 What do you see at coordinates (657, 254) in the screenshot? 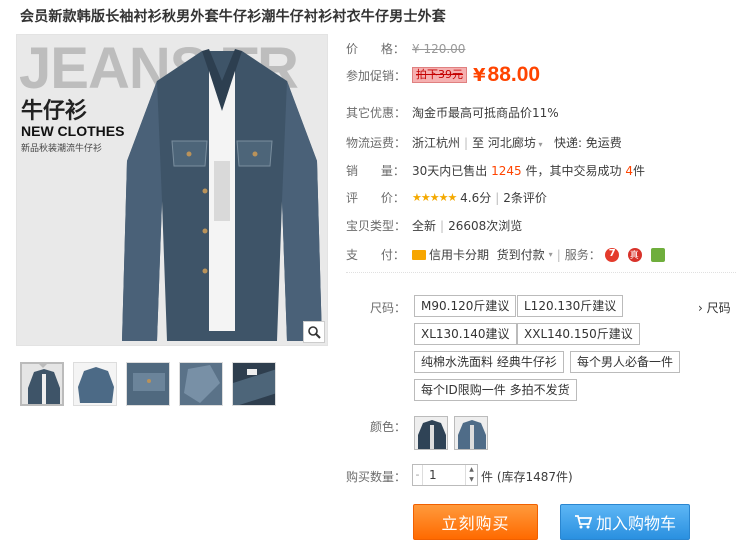
I see `guarantee-icon` at bounding box center [657, 254].